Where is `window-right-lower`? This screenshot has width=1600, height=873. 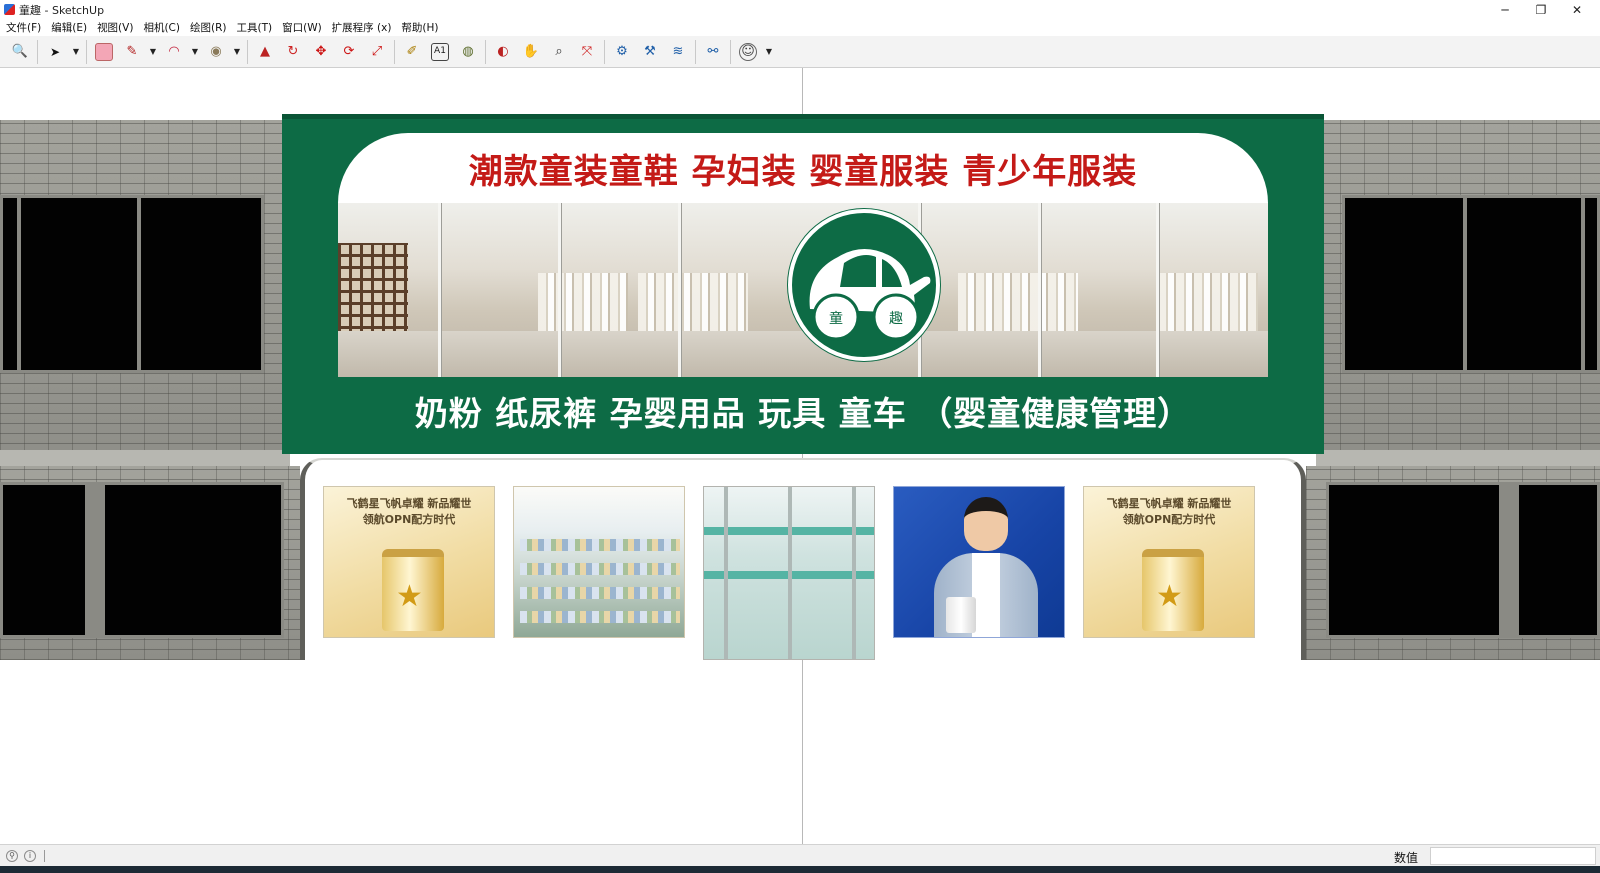 window-right-lower is located at coordinates (1463, 560).